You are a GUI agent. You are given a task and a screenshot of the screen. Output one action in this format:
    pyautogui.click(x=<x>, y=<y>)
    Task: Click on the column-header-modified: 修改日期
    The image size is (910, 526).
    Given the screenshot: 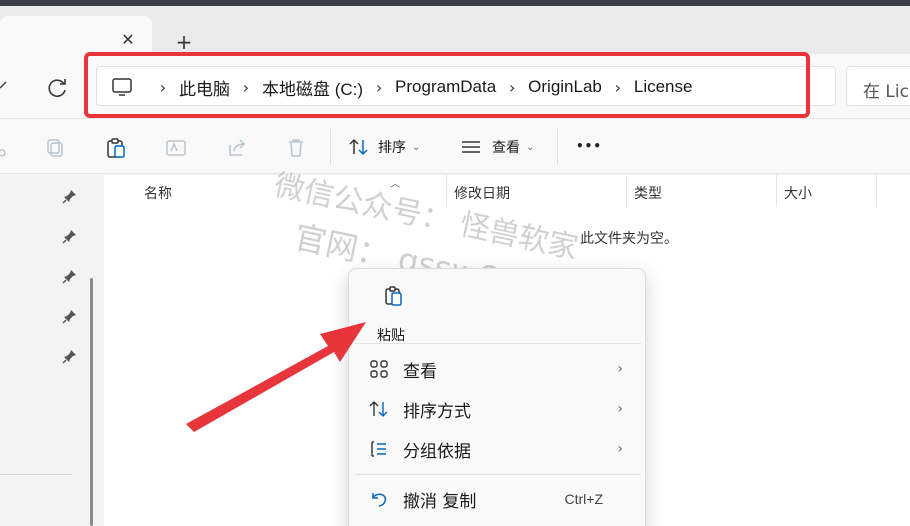 What is the action you would take?
    pyautogui.click(x=535, y=191)
    